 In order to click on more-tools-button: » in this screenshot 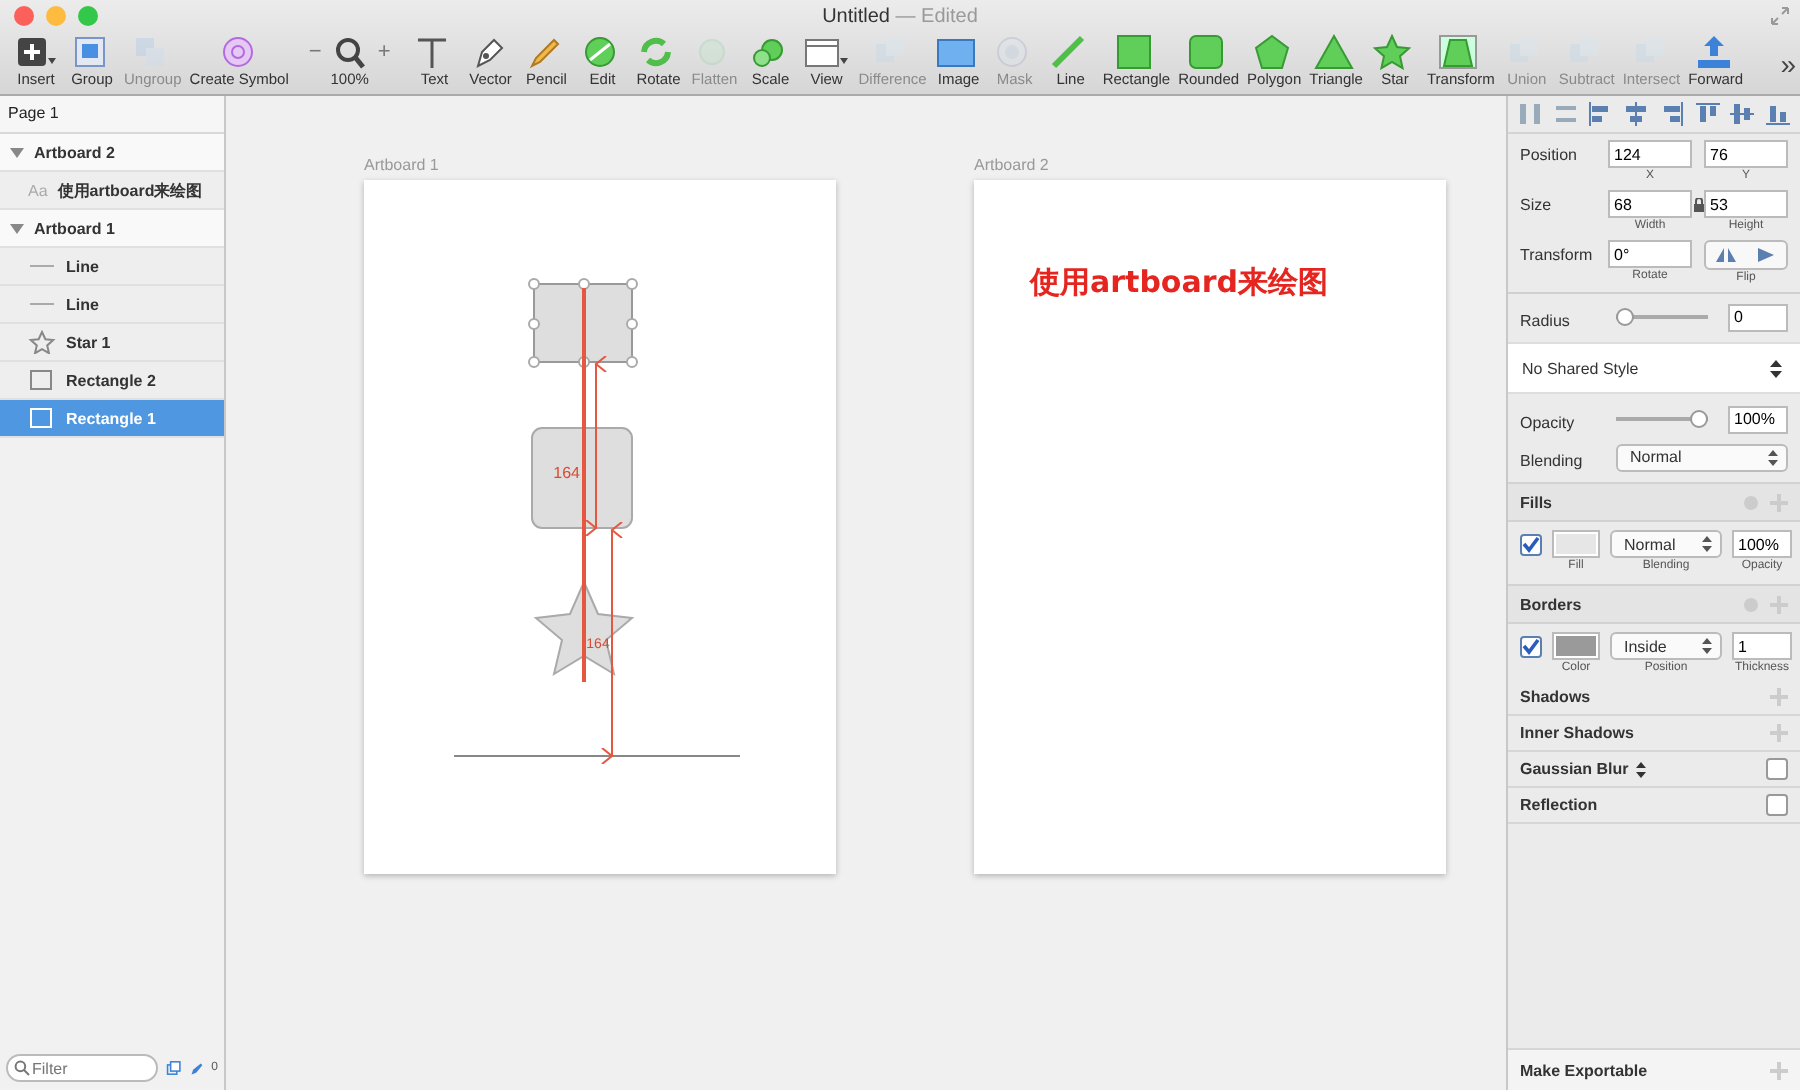, I will do `click(1788, 63)`.